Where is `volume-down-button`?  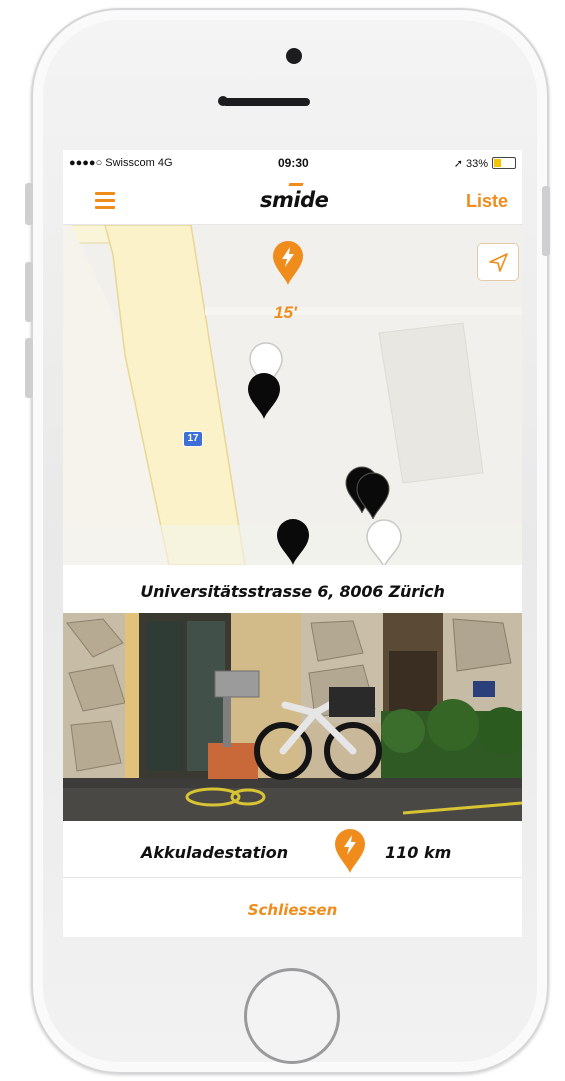
volume-down-button is located at coordinates (29, 368).